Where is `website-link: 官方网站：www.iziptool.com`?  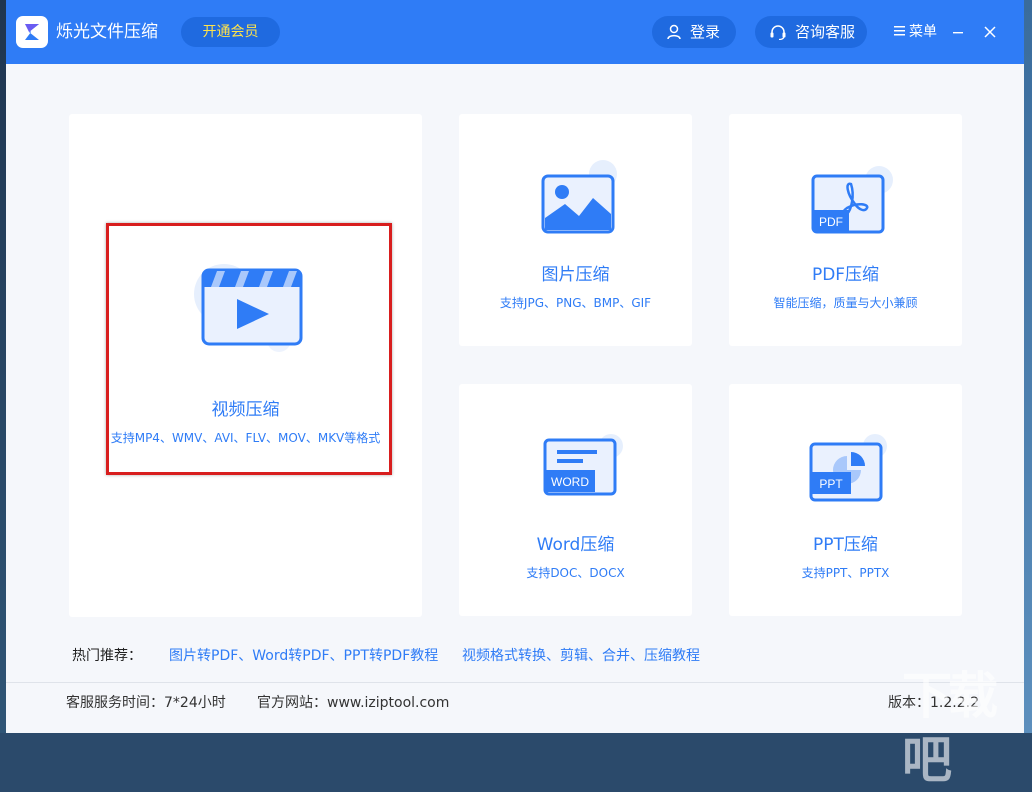
website-link: 官方网站：www.iziptool.com is located at coordinates (353, 703).